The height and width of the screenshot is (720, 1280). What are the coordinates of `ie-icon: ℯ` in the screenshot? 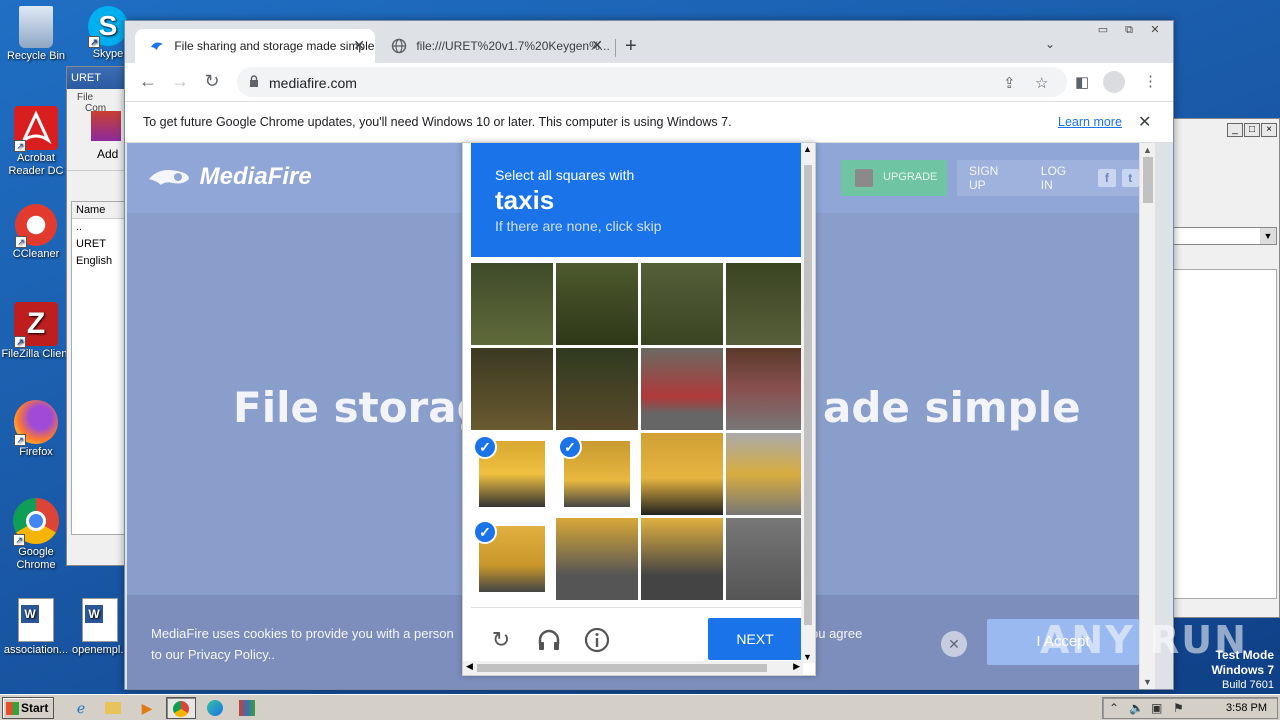 It's located at (81, 708).